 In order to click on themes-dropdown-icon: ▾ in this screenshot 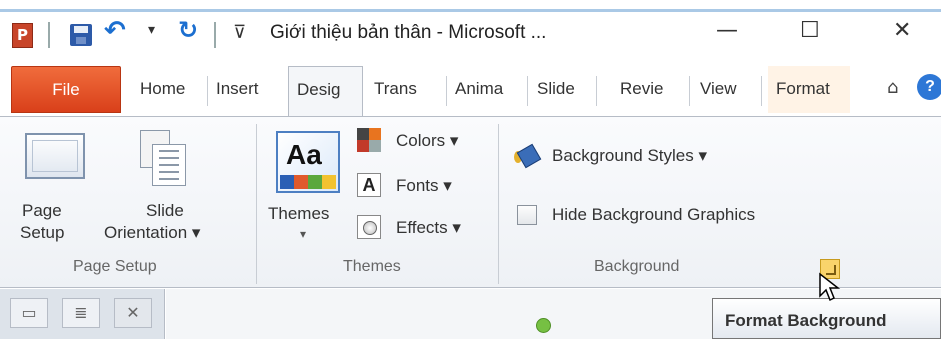, I will do `click(303, 234)`.